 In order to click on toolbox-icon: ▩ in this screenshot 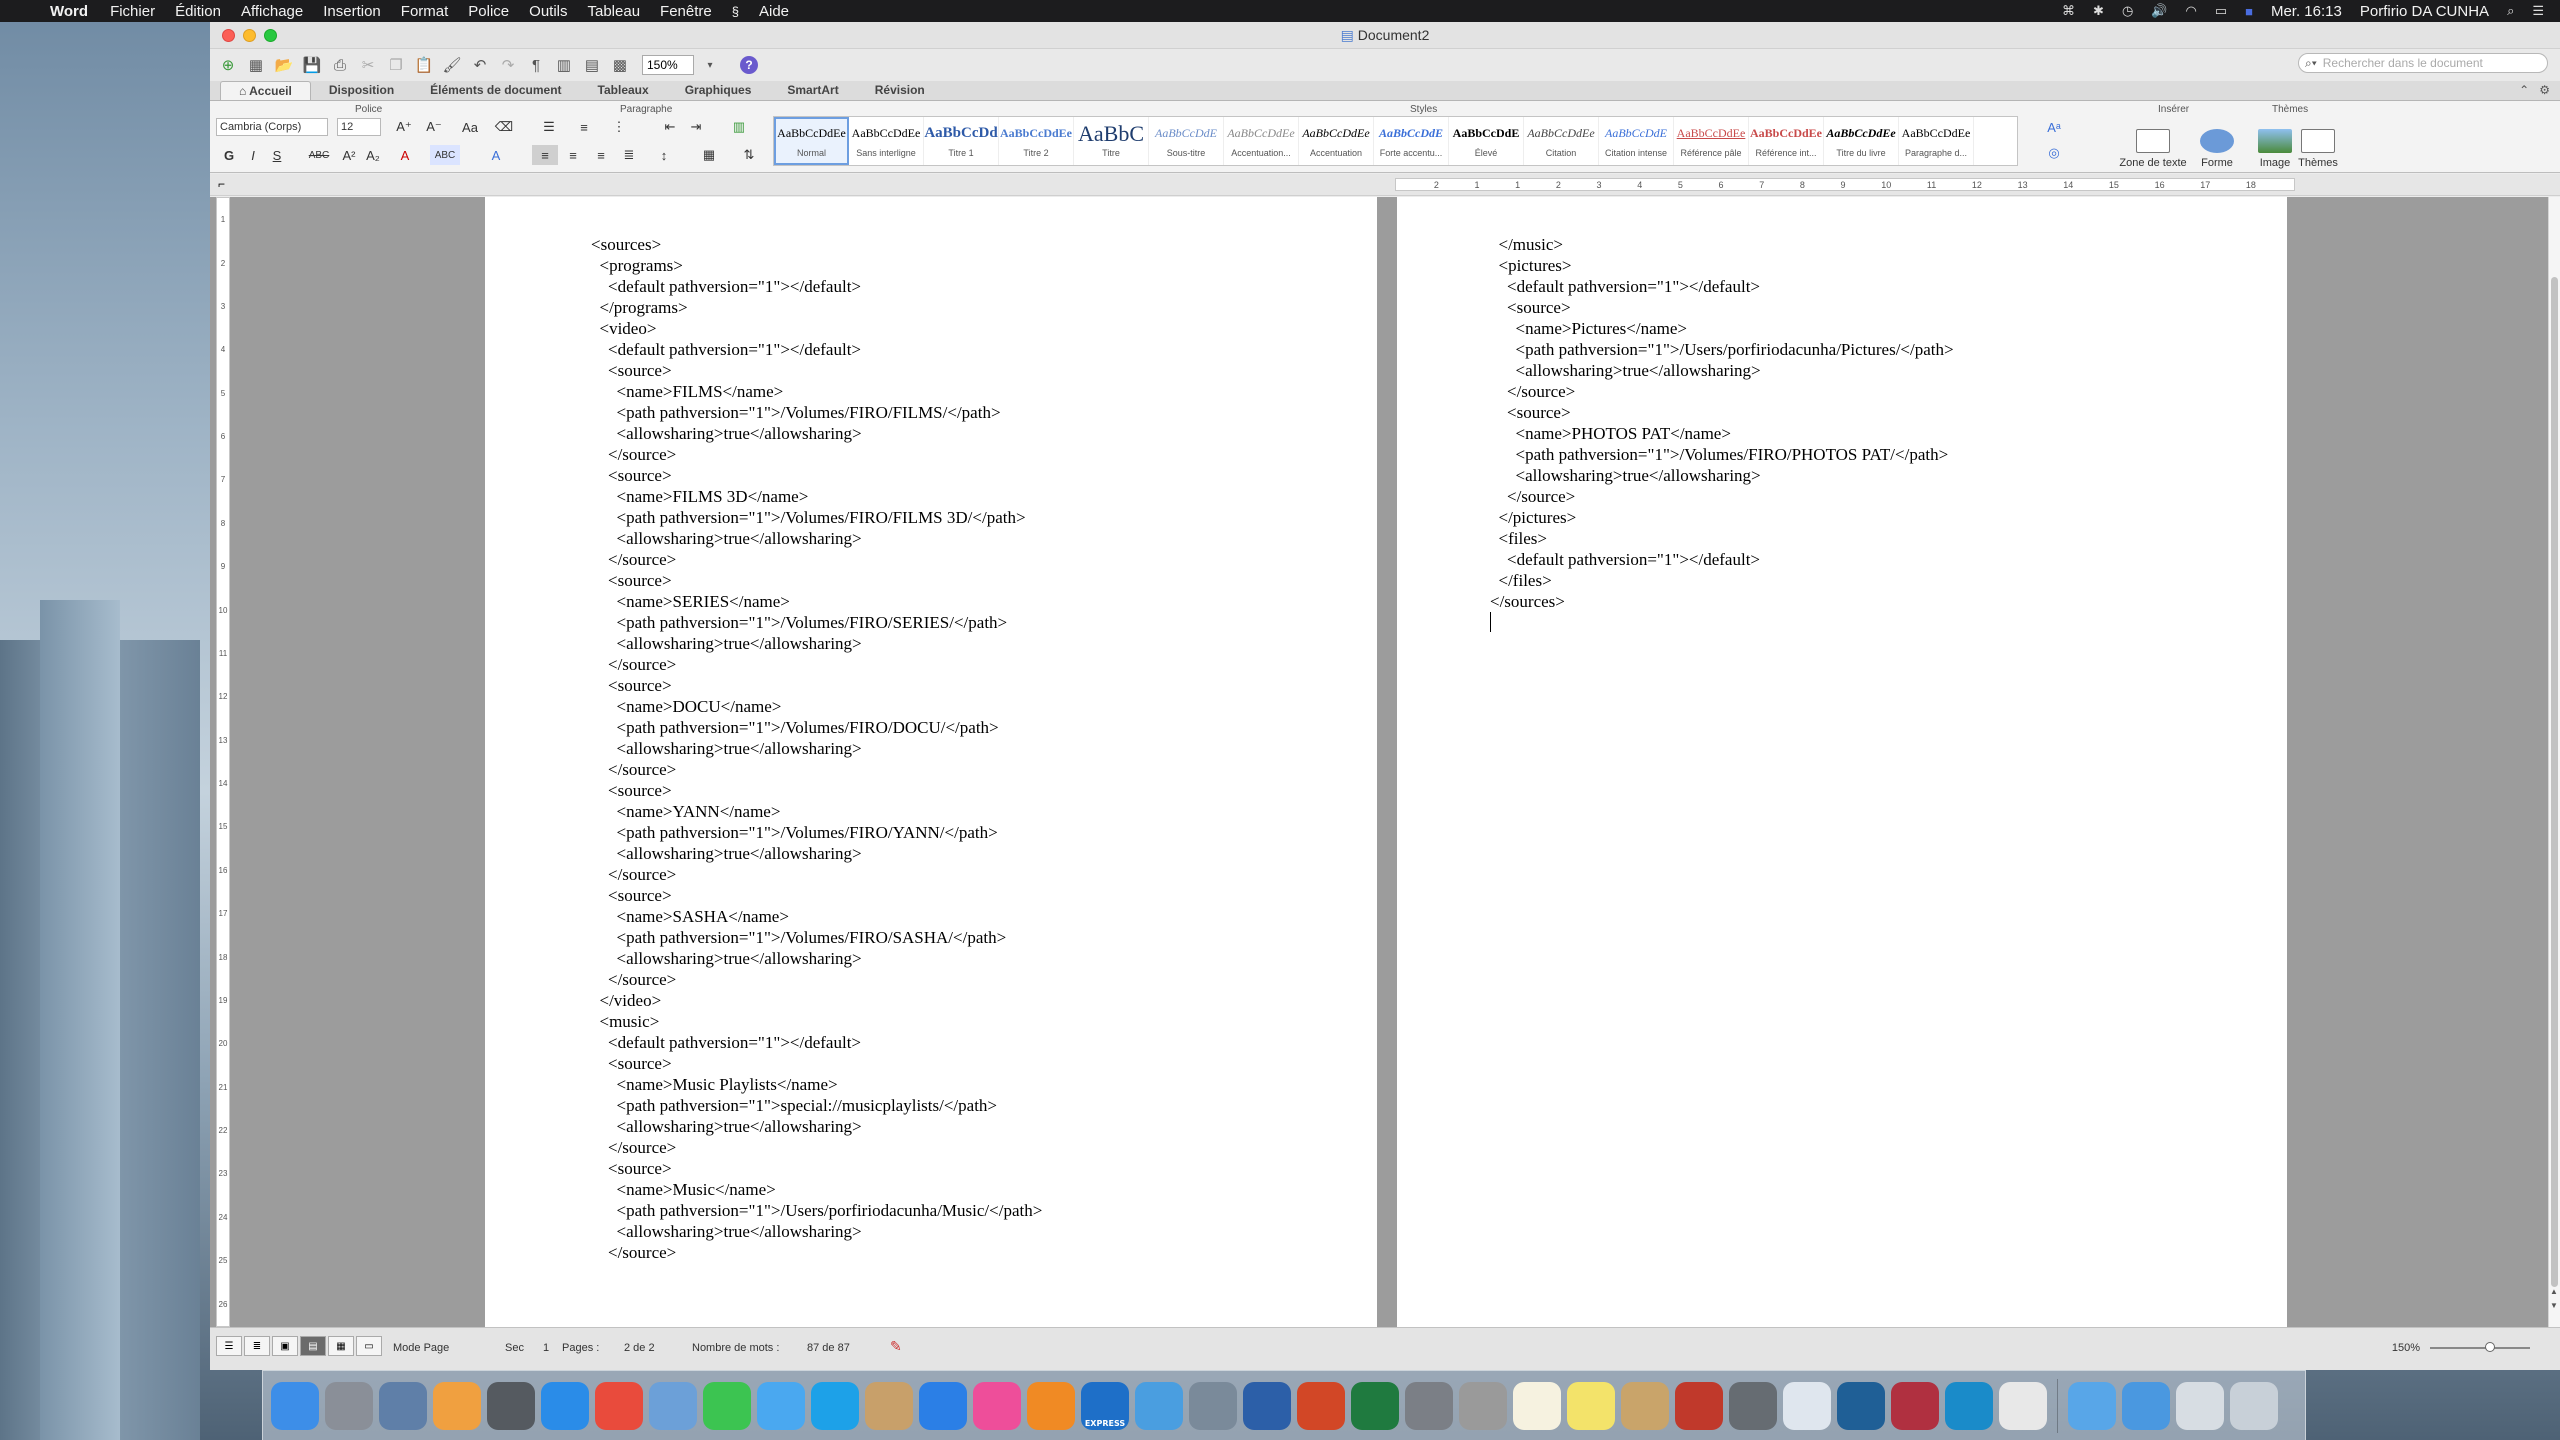, I will do `click(620, 65)`.